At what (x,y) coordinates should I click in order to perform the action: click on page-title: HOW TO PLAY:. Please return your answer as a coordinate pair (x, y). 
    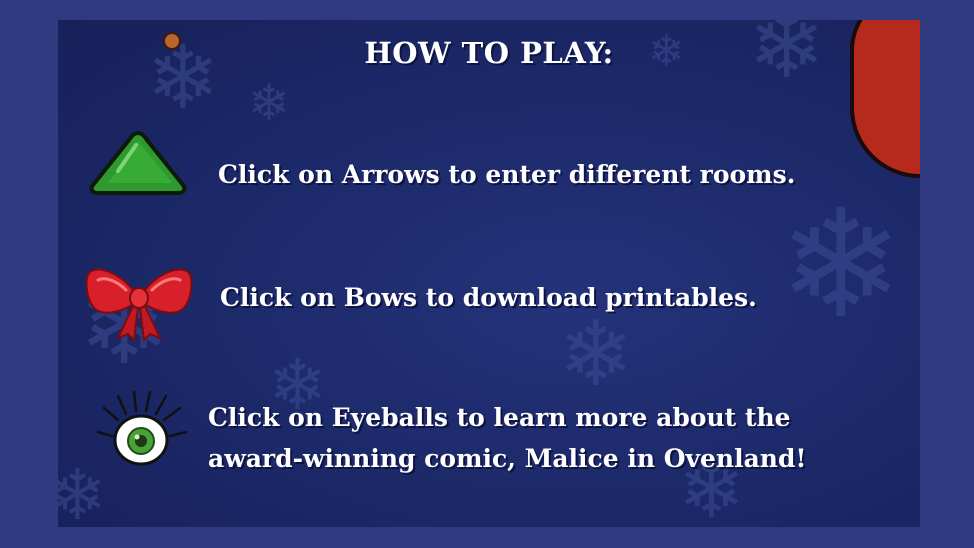
    Looking at the image, I should click on (489, 53).